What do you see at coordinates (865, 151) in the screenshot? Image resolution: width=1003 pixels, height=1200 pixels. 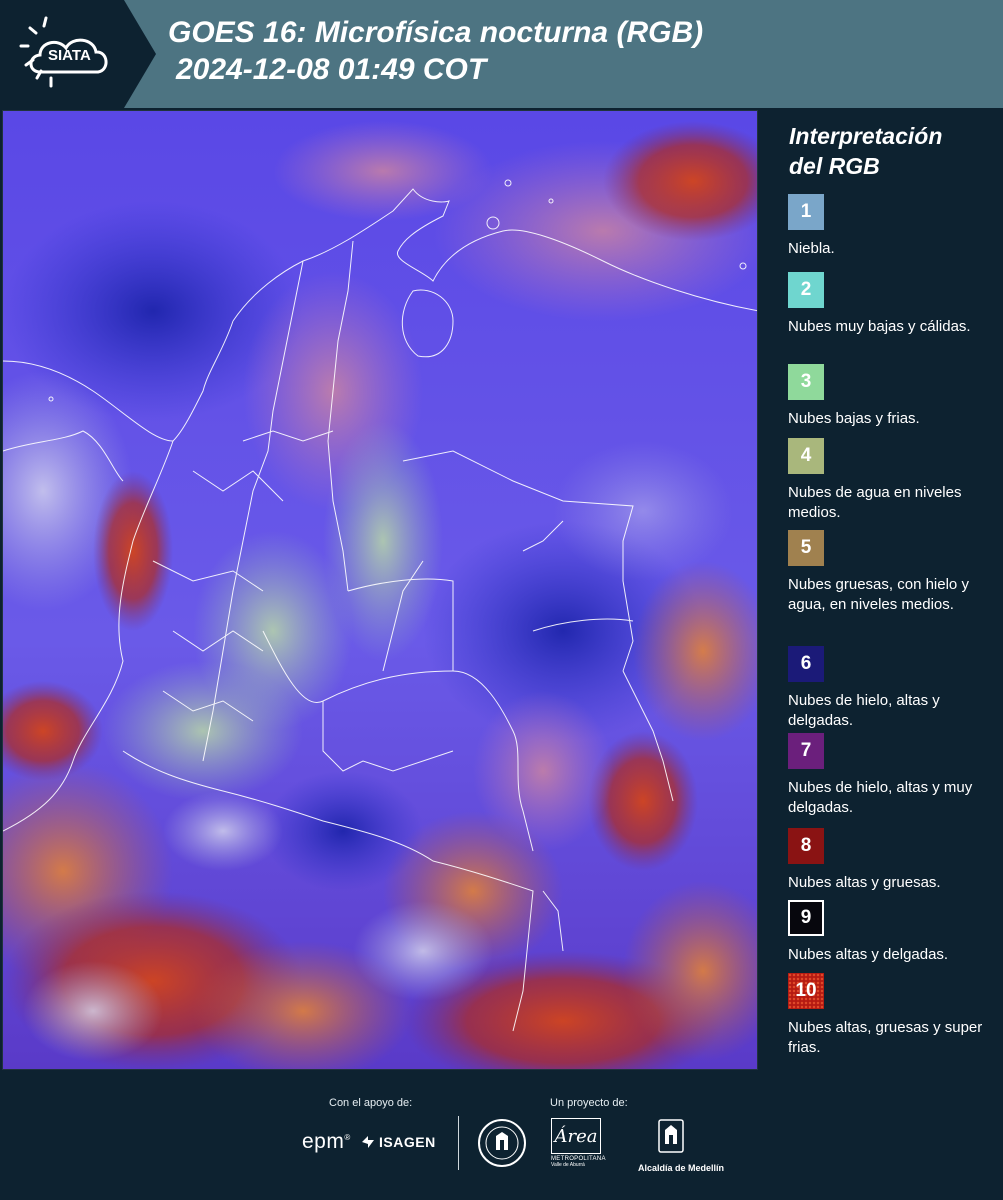 I see `legend-title: Interpretación del RGB` at bounding box center [865, 151].